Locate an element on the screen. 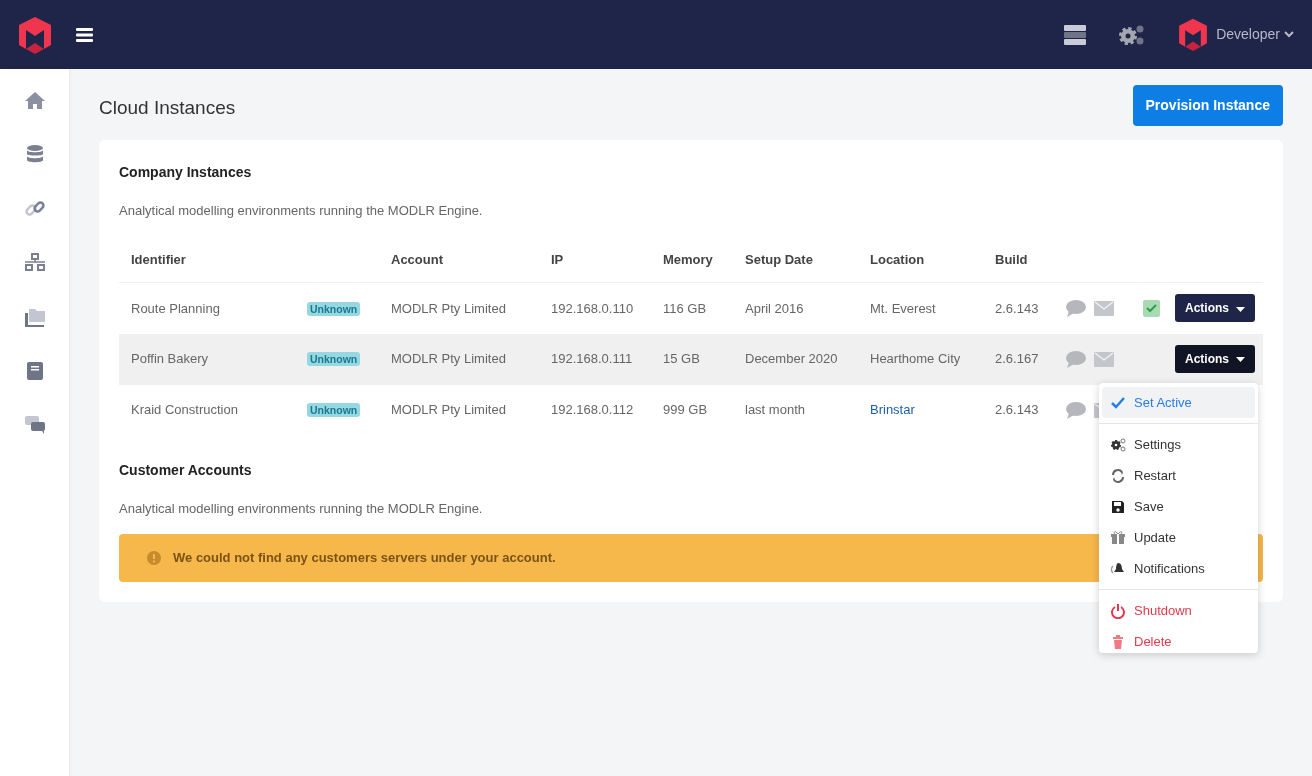  menu-item: Settings is located at coordinates (1178, 444).